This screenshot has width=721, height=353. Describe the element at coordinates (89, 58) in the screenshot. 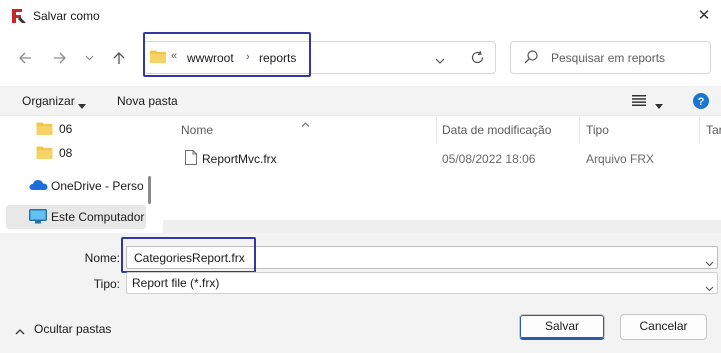

I see `recent-locations-chevron-icon` at that location.